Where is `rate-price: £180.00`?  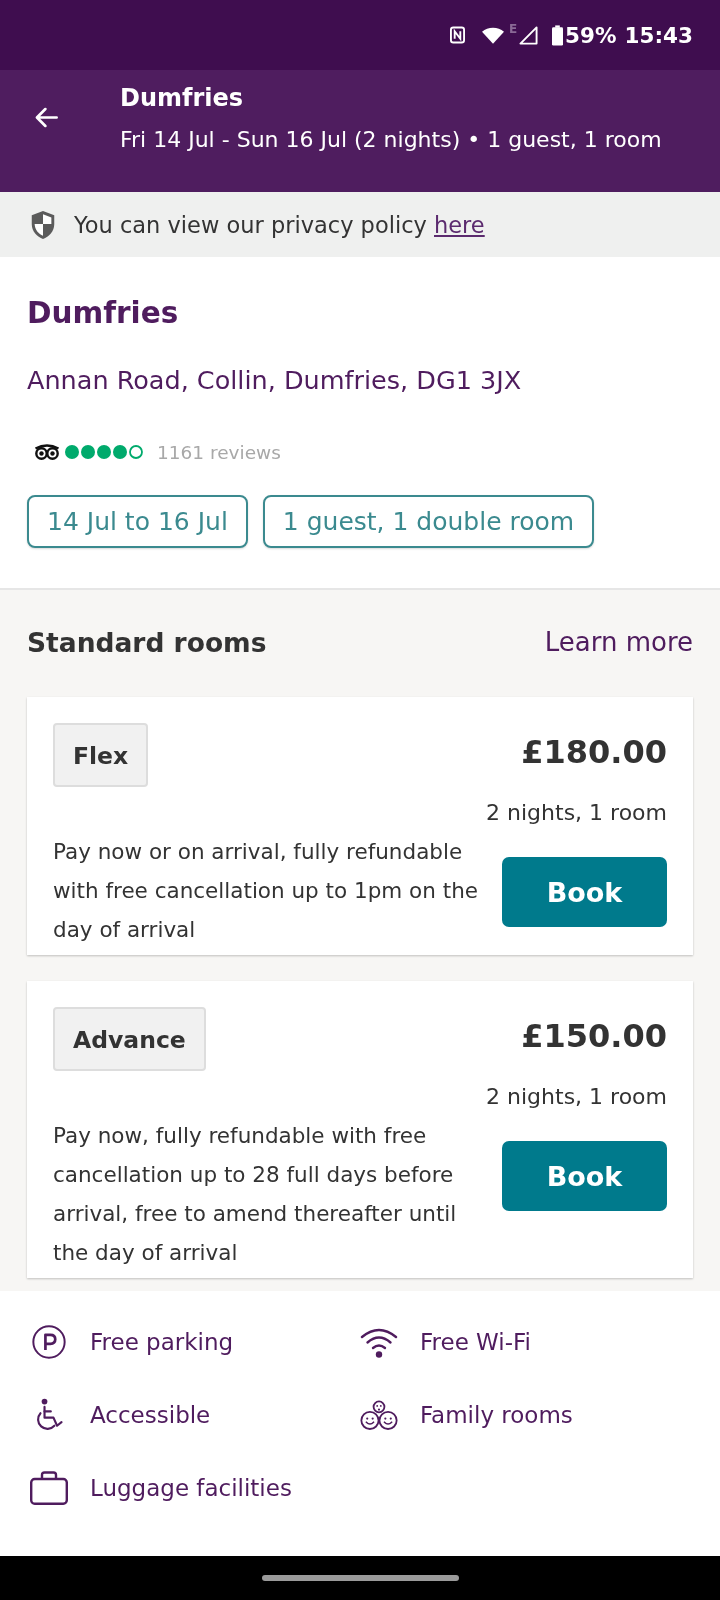
rate-price: £180.00 is located at coordinates (593, 752).